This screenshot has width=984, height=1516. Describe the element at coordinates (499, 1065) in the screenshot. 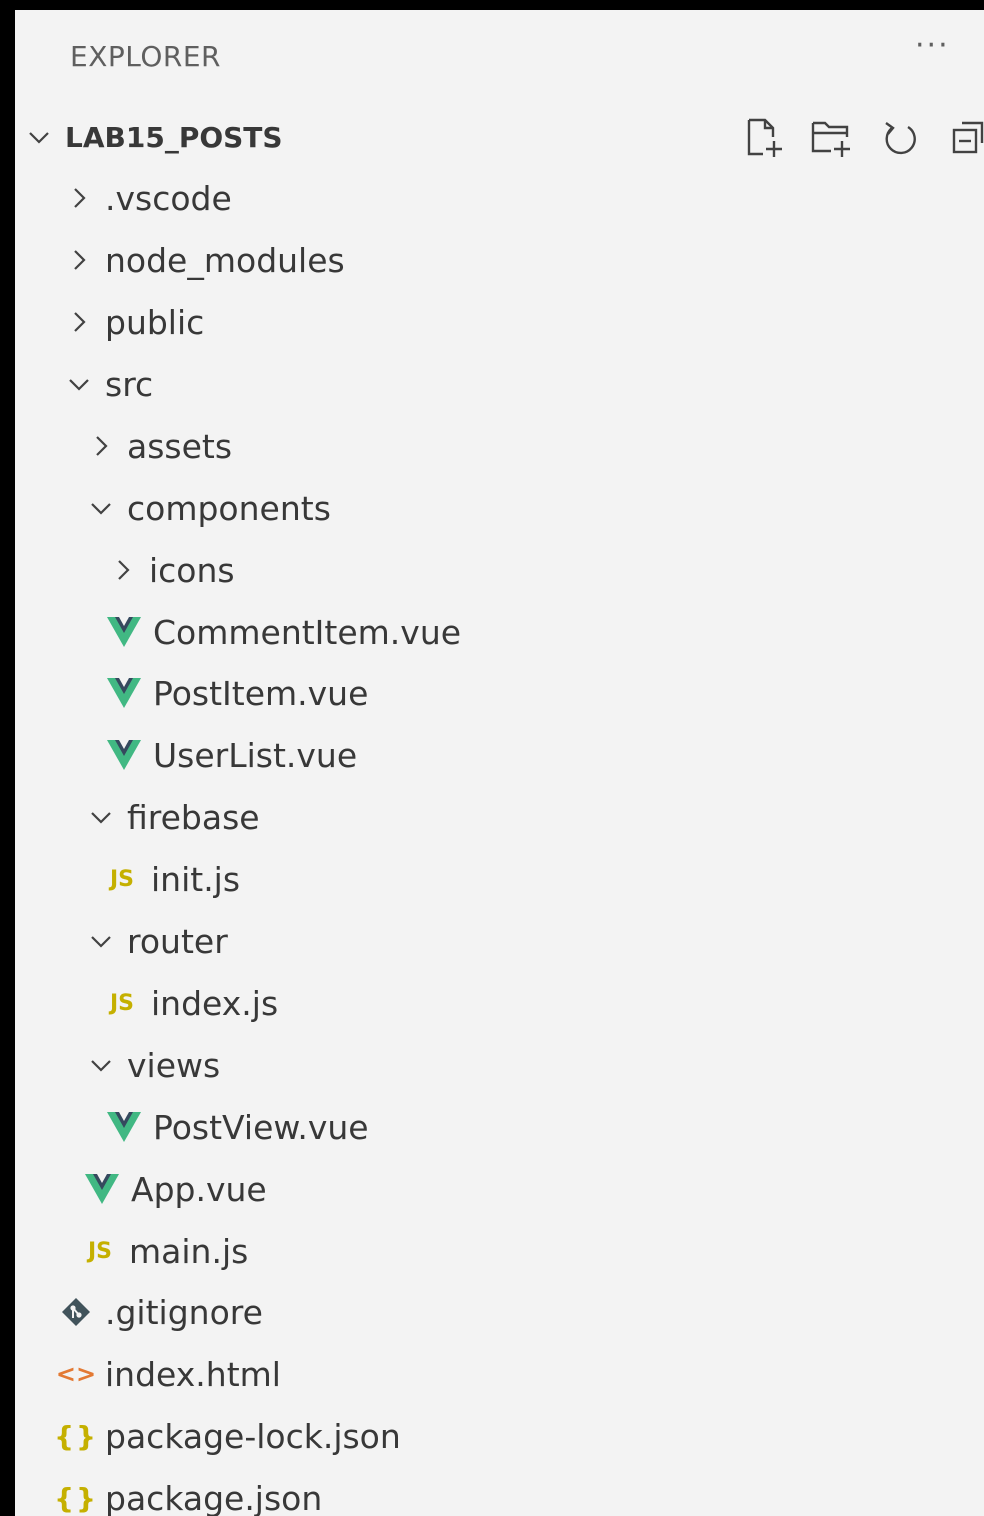

I see `tree-item-views: views` at that location.